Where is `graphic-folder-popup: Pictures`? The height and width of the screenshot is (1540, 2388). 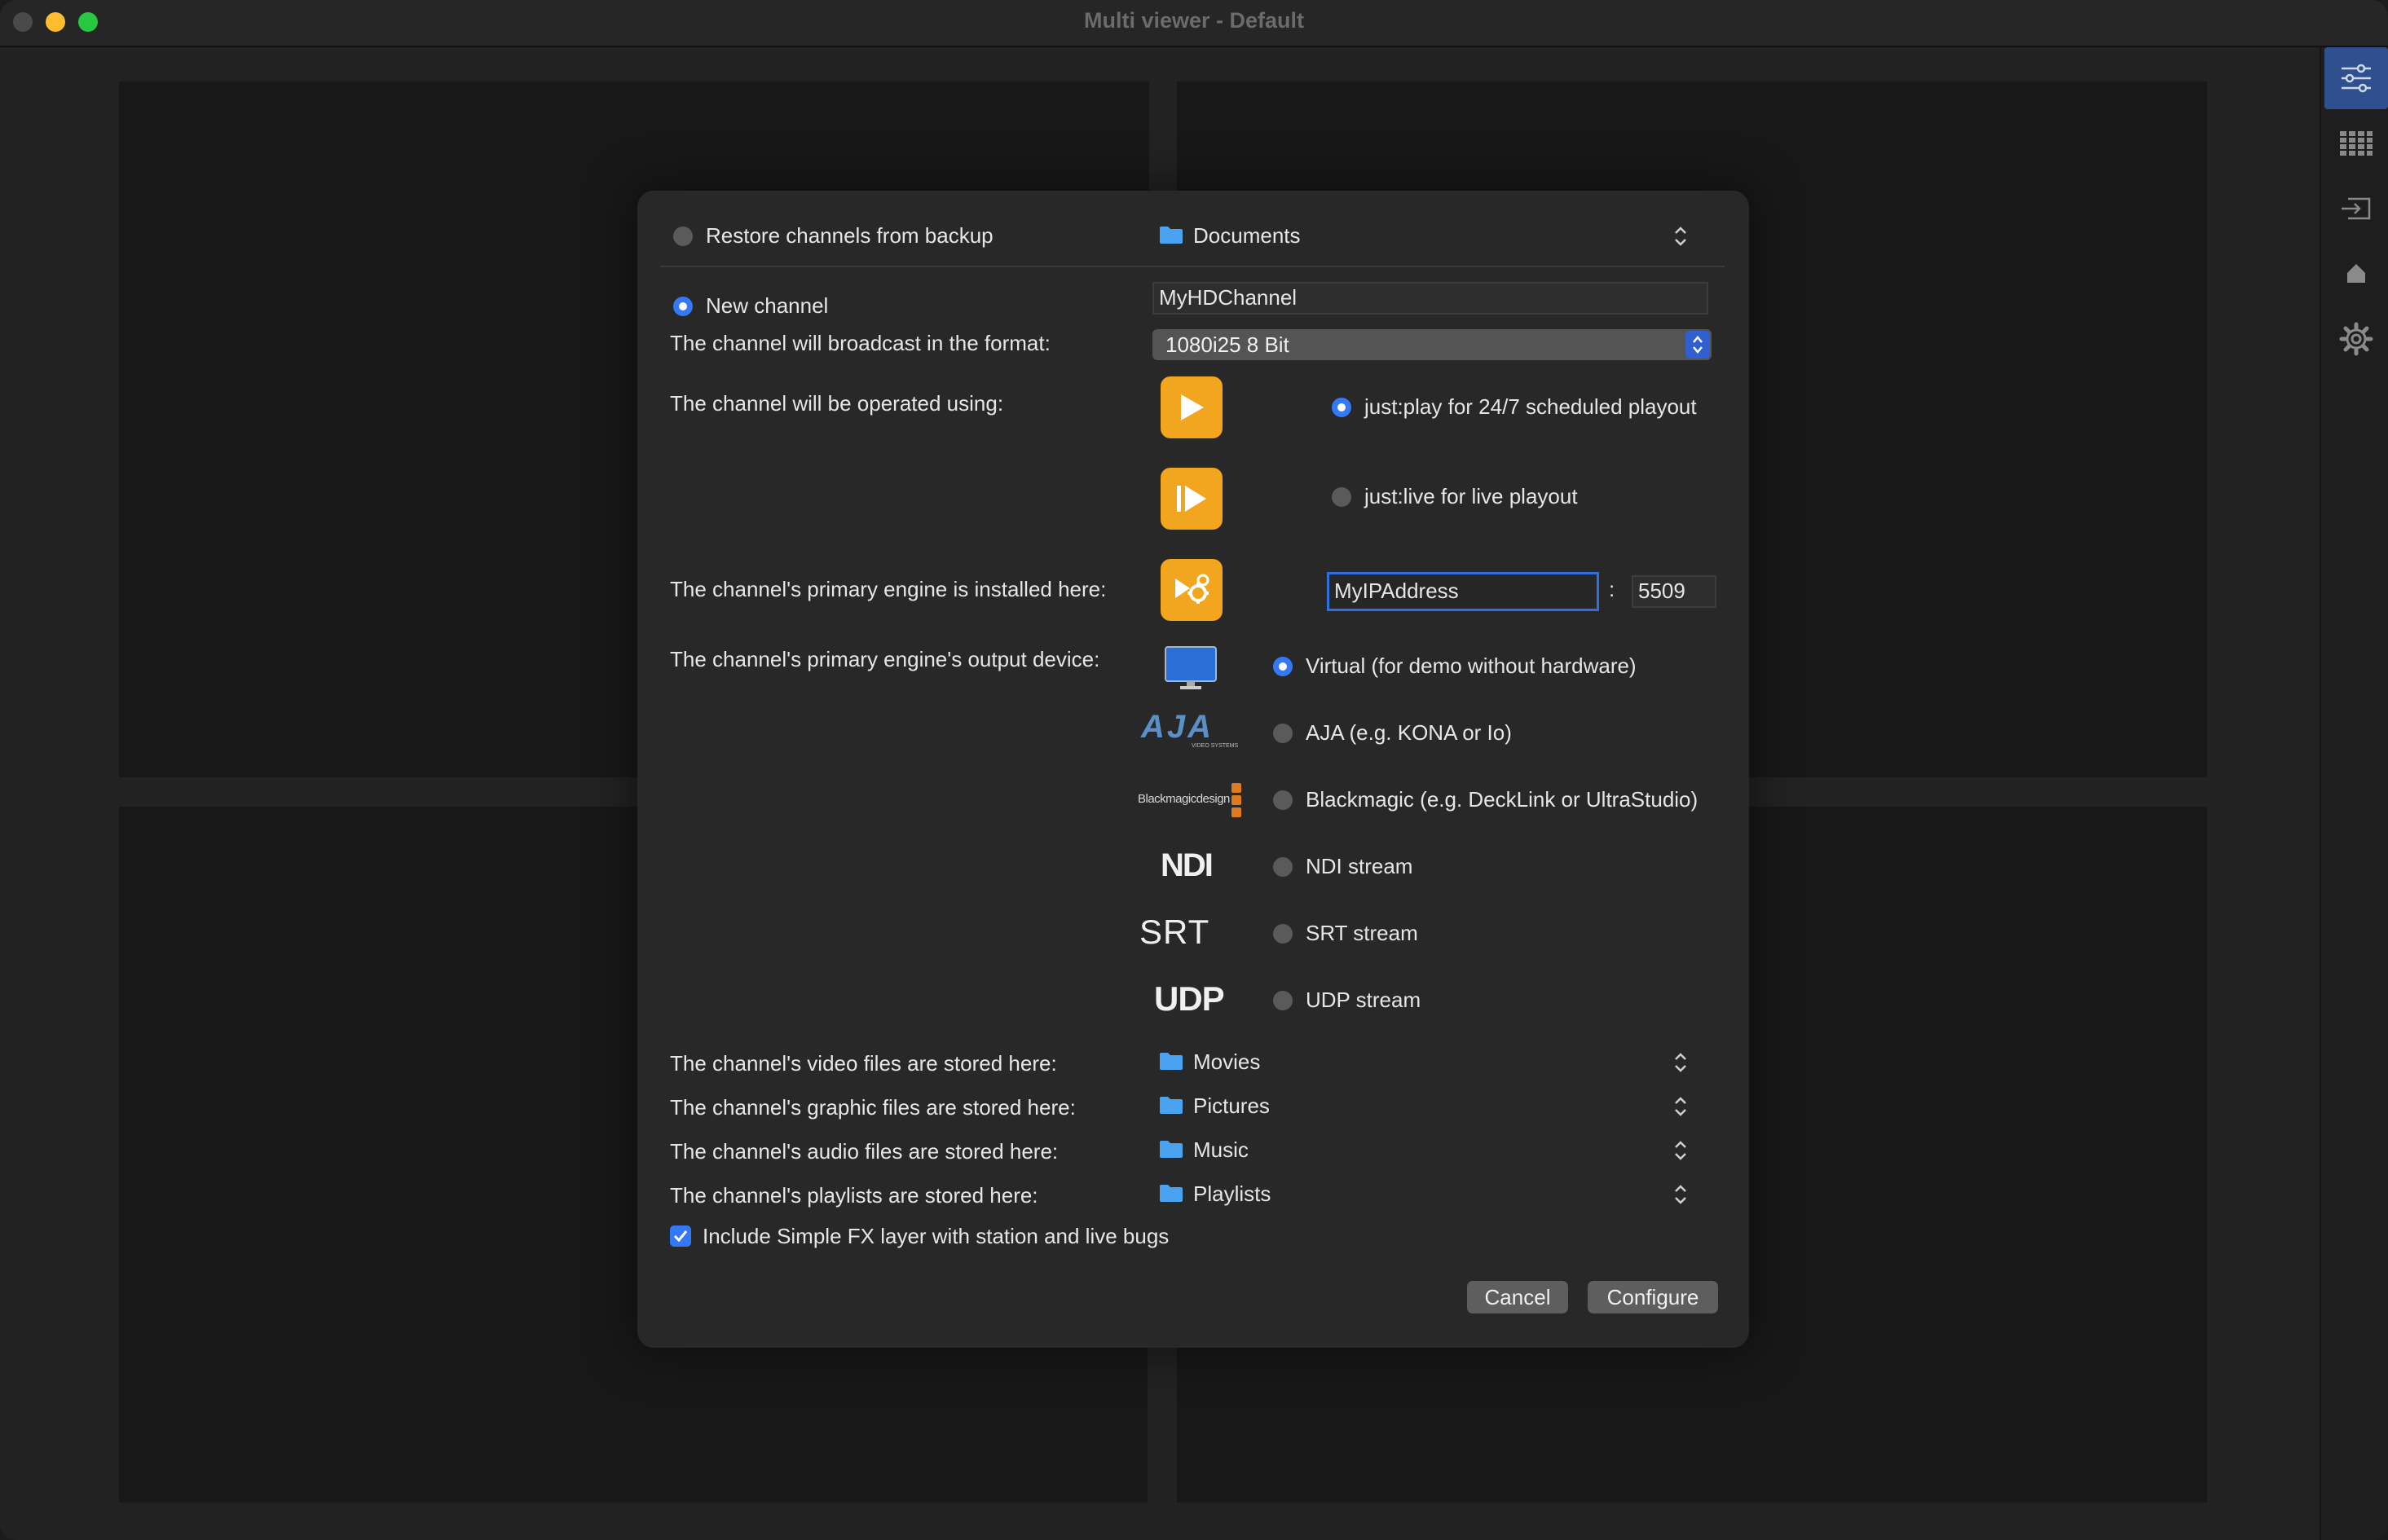 graphic-folder-popup: Pictures is located at coordinates (1426, 1106).